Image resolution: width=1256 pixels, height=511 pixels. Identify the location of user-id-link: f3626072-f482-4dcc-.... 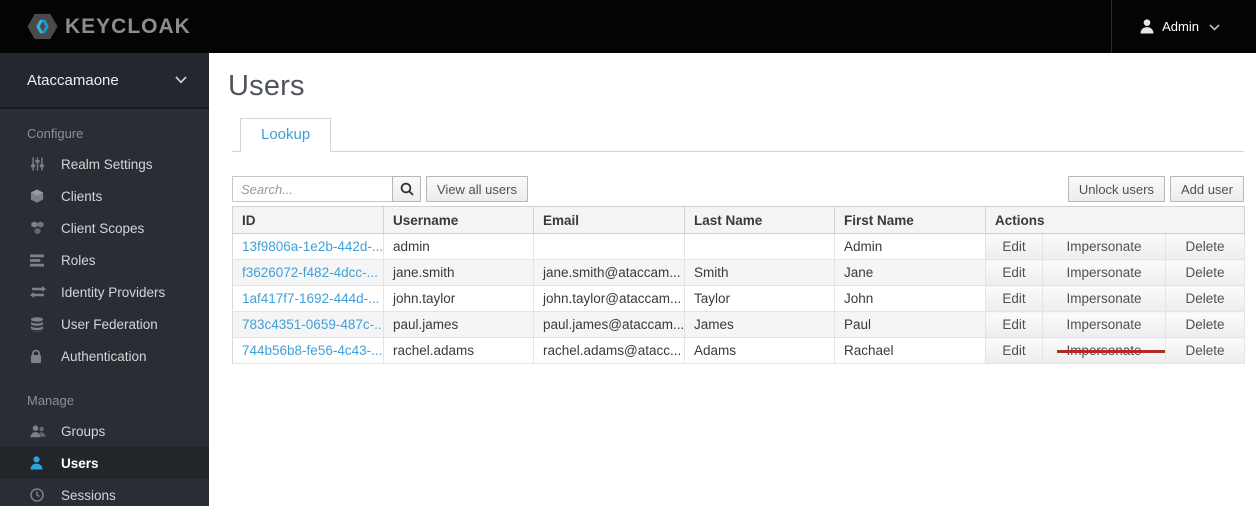
(310, 272).